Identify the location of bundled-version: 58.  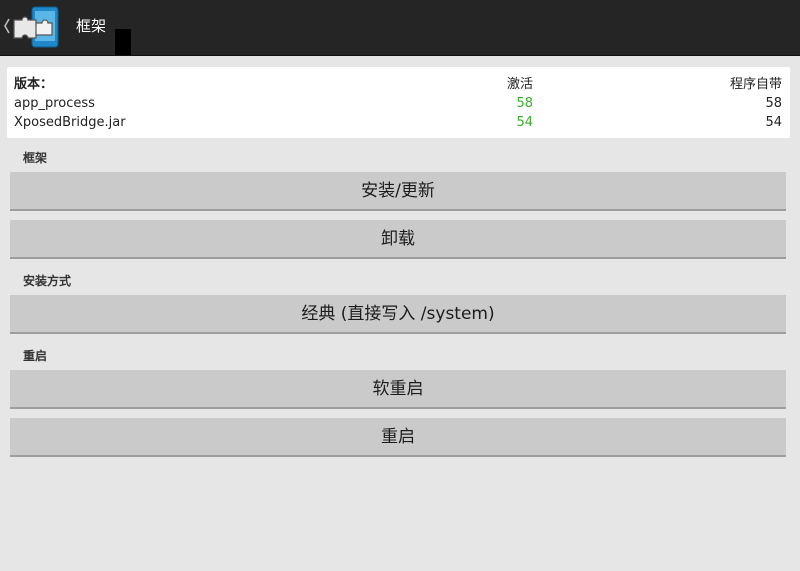
(773, 103).